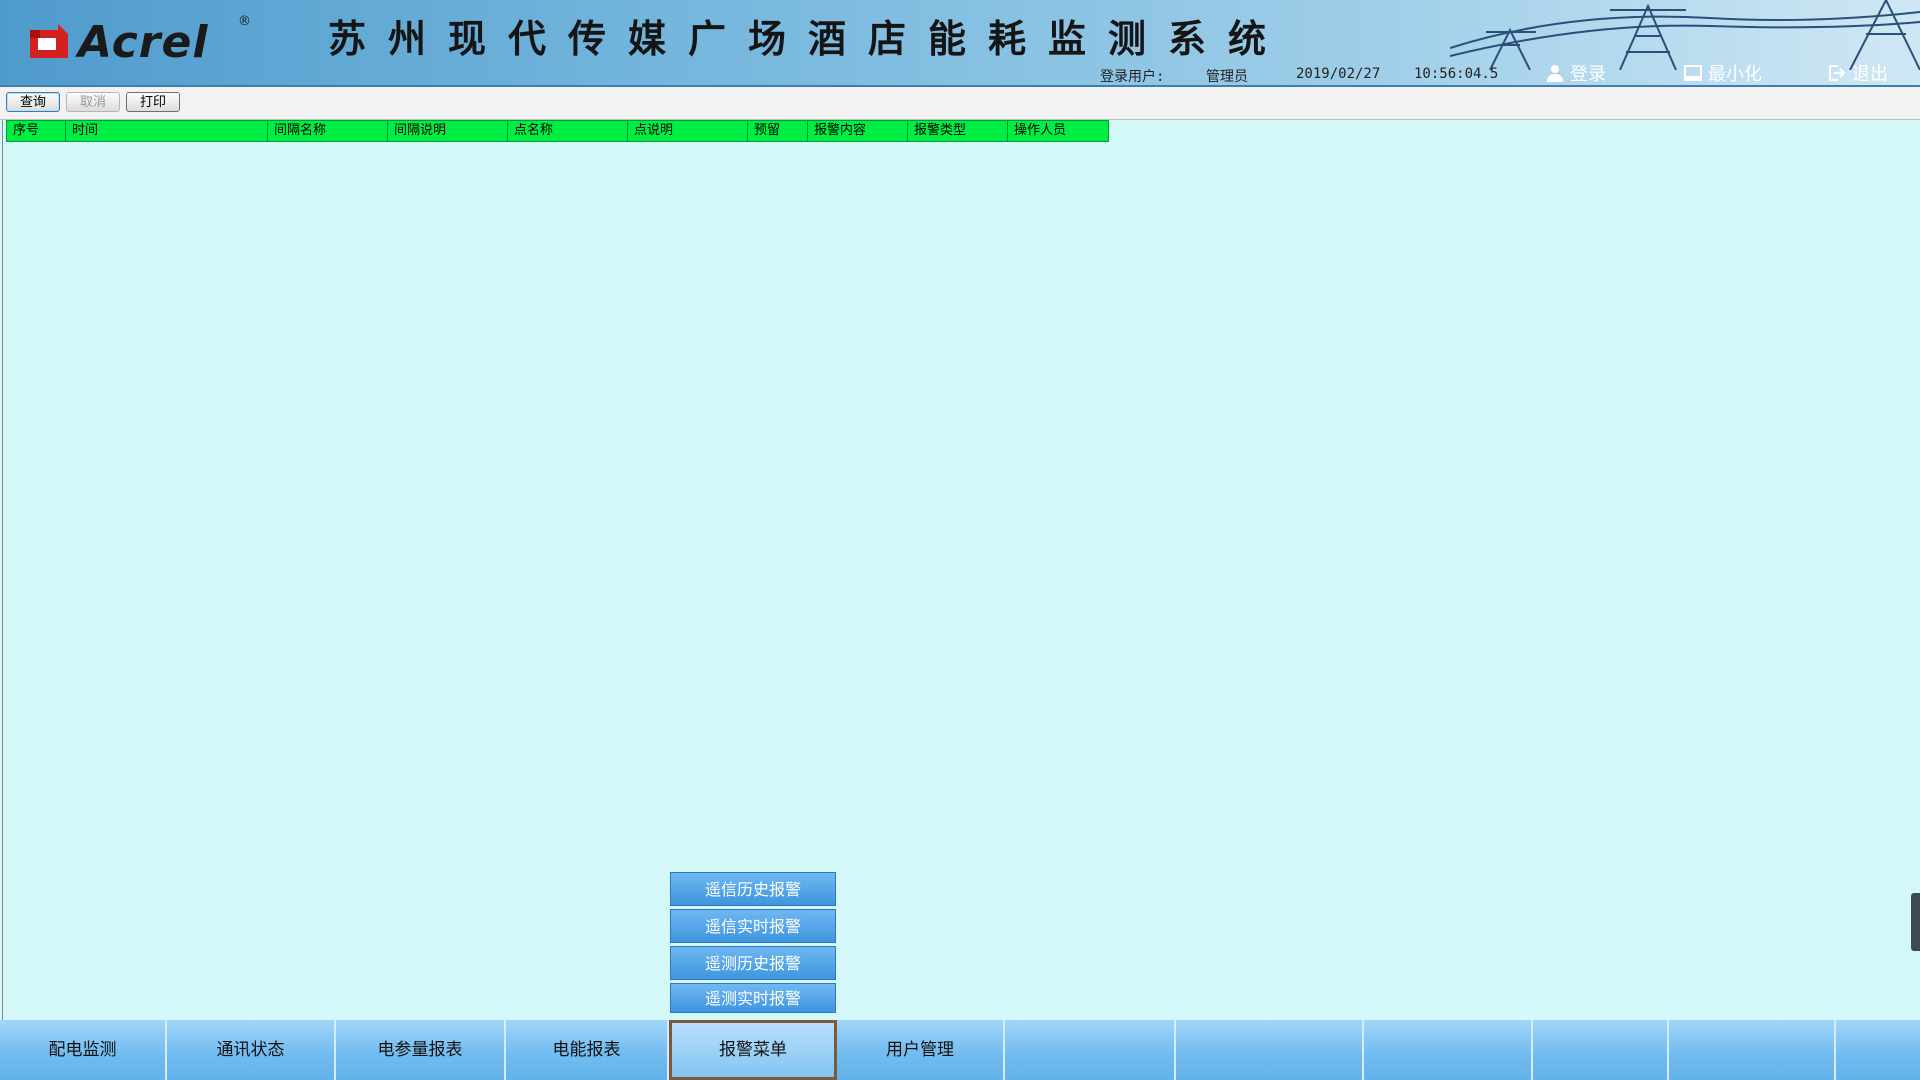  What do you see at coordinates (1555, 73) in the screenshot?
I see `user-icon` at bounding box center [1555, 73].